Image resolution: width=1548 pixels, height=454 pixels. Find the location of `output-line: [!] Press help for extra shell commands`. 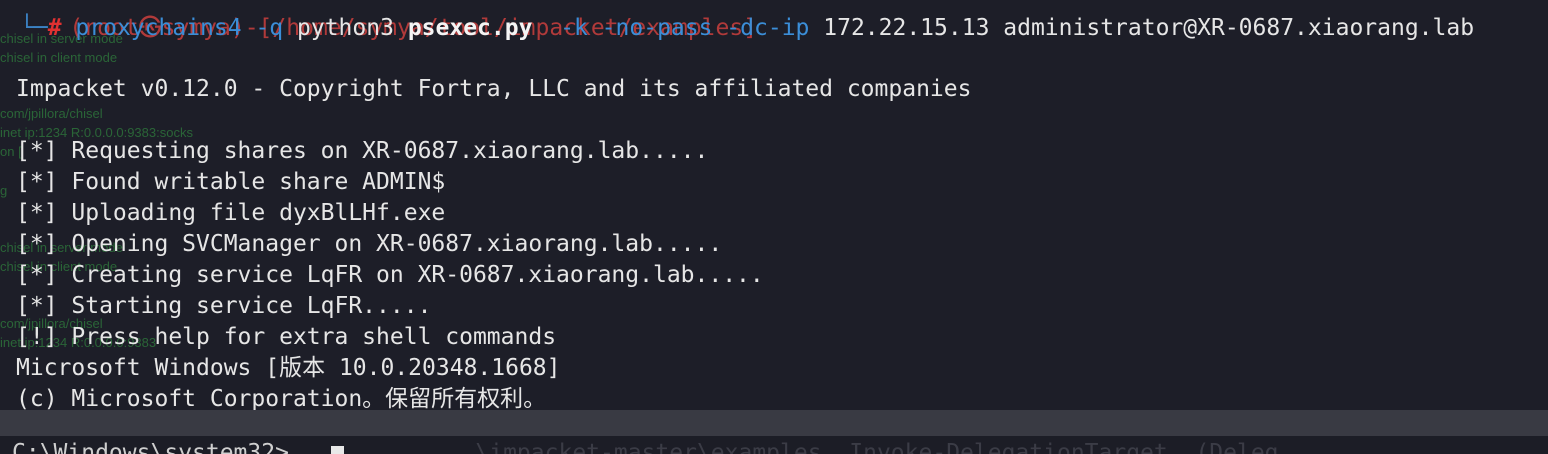

output-line: [!] Press help for extra shell commands is located at coordinates (286, 337).